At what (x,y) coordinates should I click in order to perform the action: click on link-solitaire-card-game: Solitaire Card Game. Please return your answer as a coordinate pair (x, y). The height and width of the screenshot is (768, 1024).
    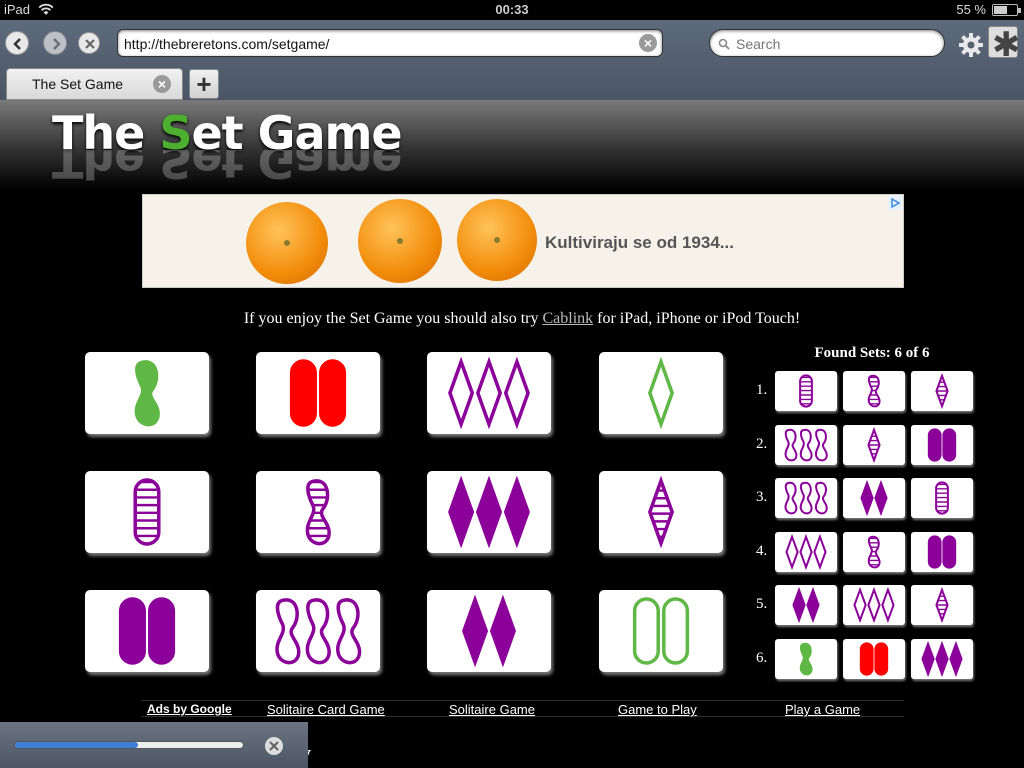
    Looking at the image, I should click on (326, 709).